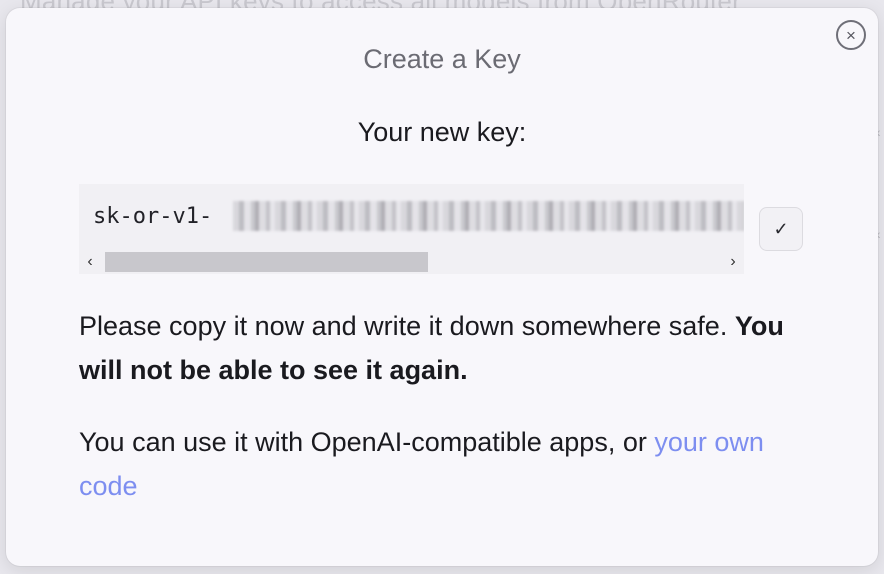 The width and height of the screenshot is (884, 574). What do you see at coordinates (733, 262) in the screenshot?
I see `scroll-right-icon: ›` at bounding box center [733, 262].